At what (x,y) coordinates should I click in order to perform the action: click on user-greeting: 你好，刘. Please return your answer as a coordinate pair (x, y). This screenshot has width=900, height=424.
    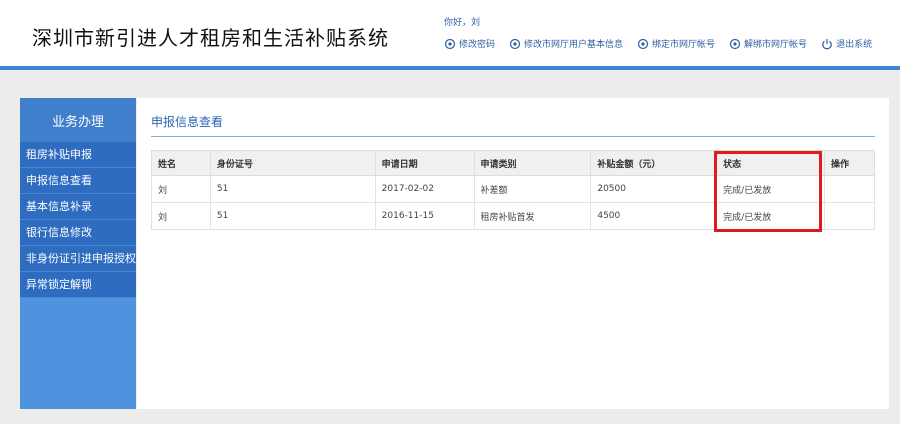
    Looking at the image, I should click on (462, 23).